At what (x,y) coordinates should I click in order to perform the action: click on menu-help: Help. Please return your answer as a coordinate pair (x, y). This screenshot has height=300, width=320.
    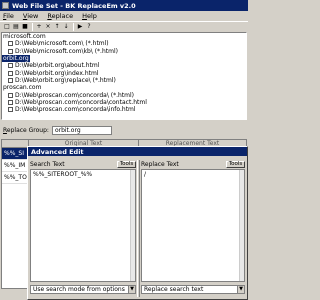
    Looking at the image, I should click on (89, 16).